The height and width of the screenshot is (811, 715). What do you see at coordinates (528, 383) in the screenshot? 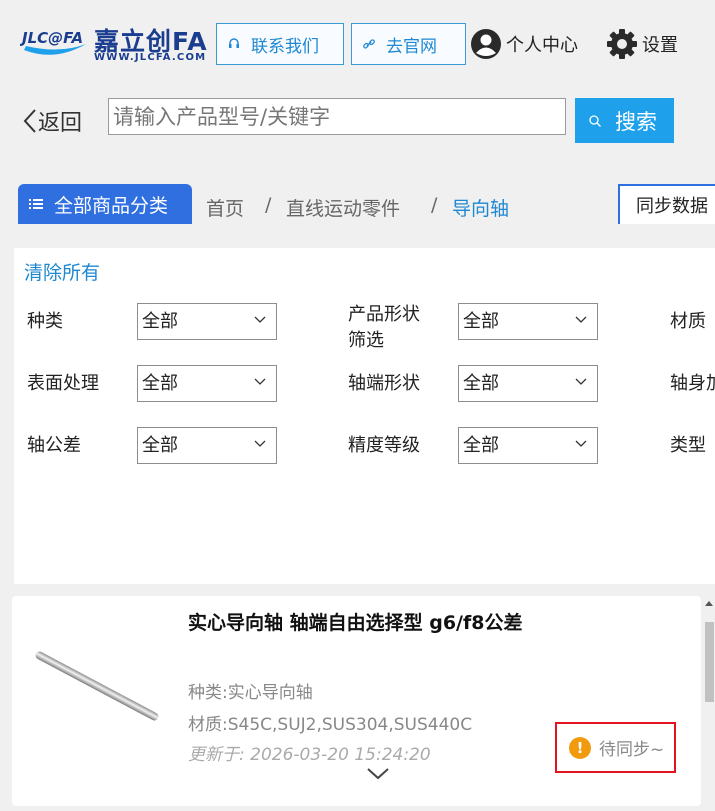
I see `filter-select-shaft-end: 全部` at bounding box center [528, 383].